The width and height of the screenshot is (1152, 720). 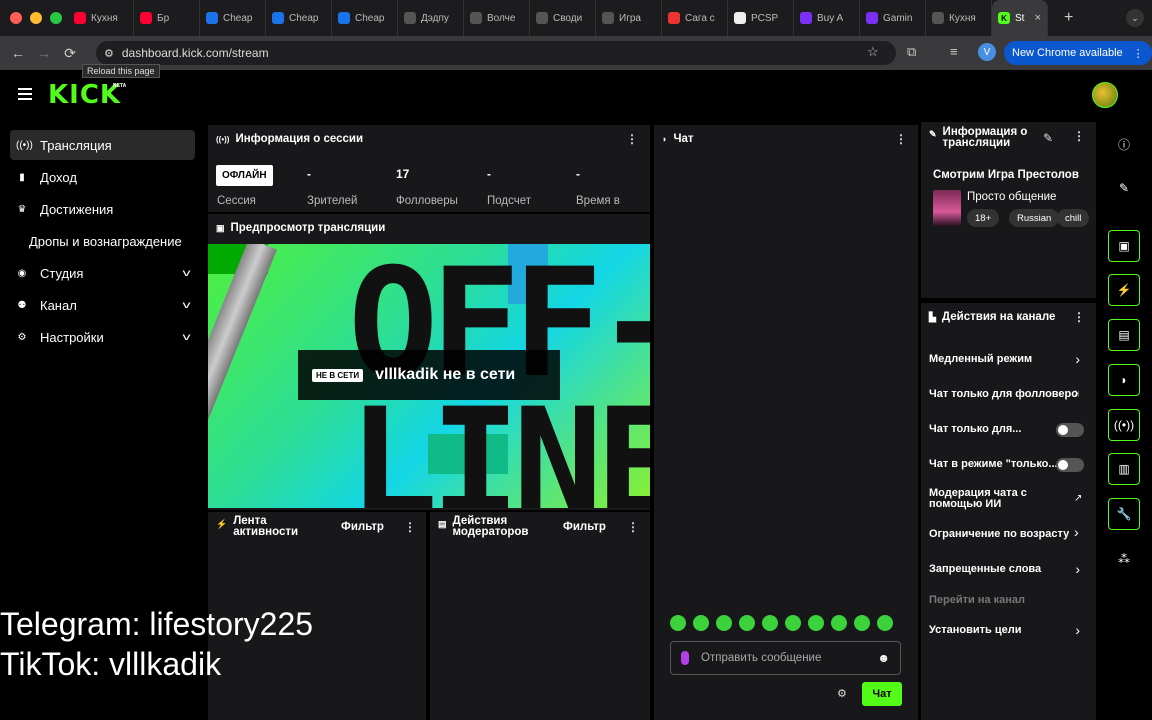 What do you see at coordinates (1034, 218) in the screenshot?
I see `tag-chip: Russian` at bounding box center [1034, 218].